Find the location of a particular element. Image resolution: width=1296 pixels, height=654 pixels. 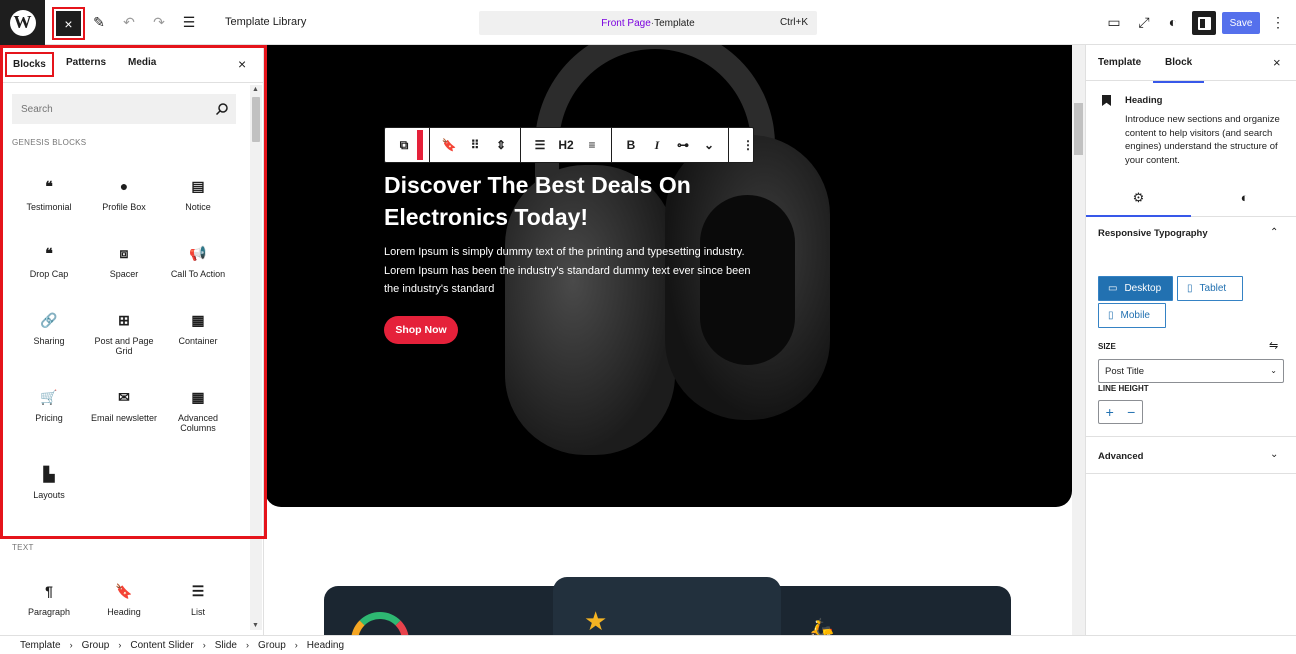

settings-toggle-button is located at coordinates (1204, 23).